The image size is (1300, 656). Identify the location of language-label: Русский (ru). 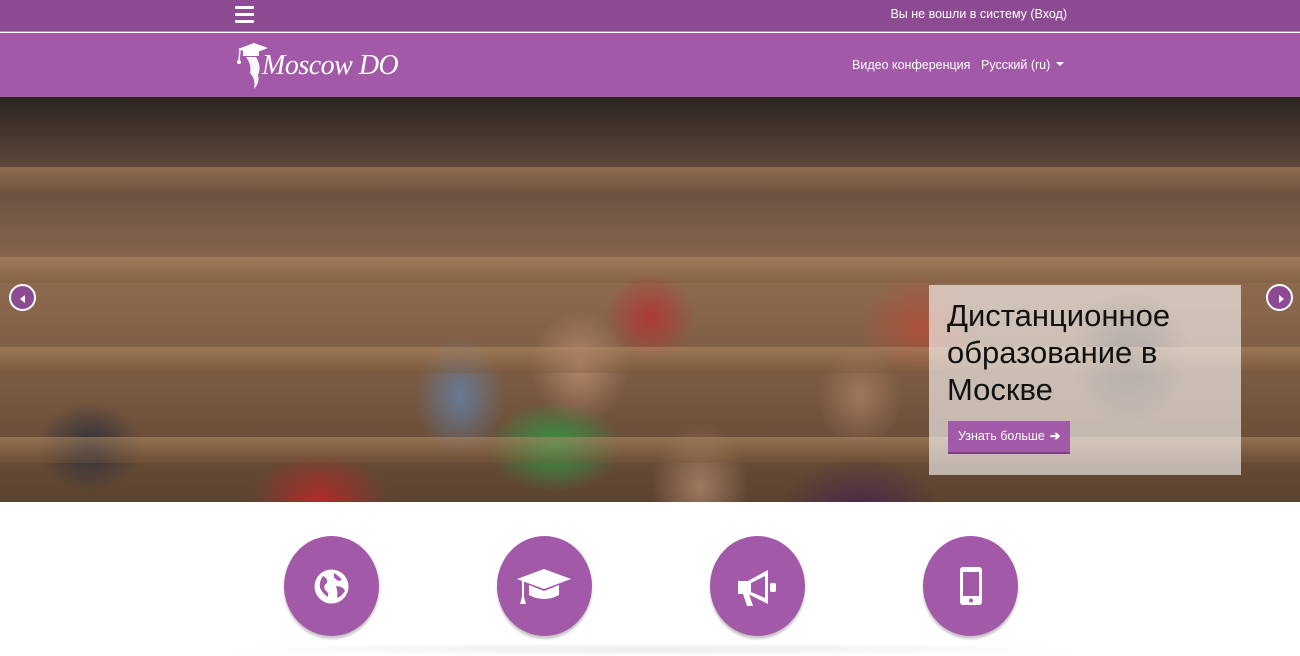
(1016, 65).